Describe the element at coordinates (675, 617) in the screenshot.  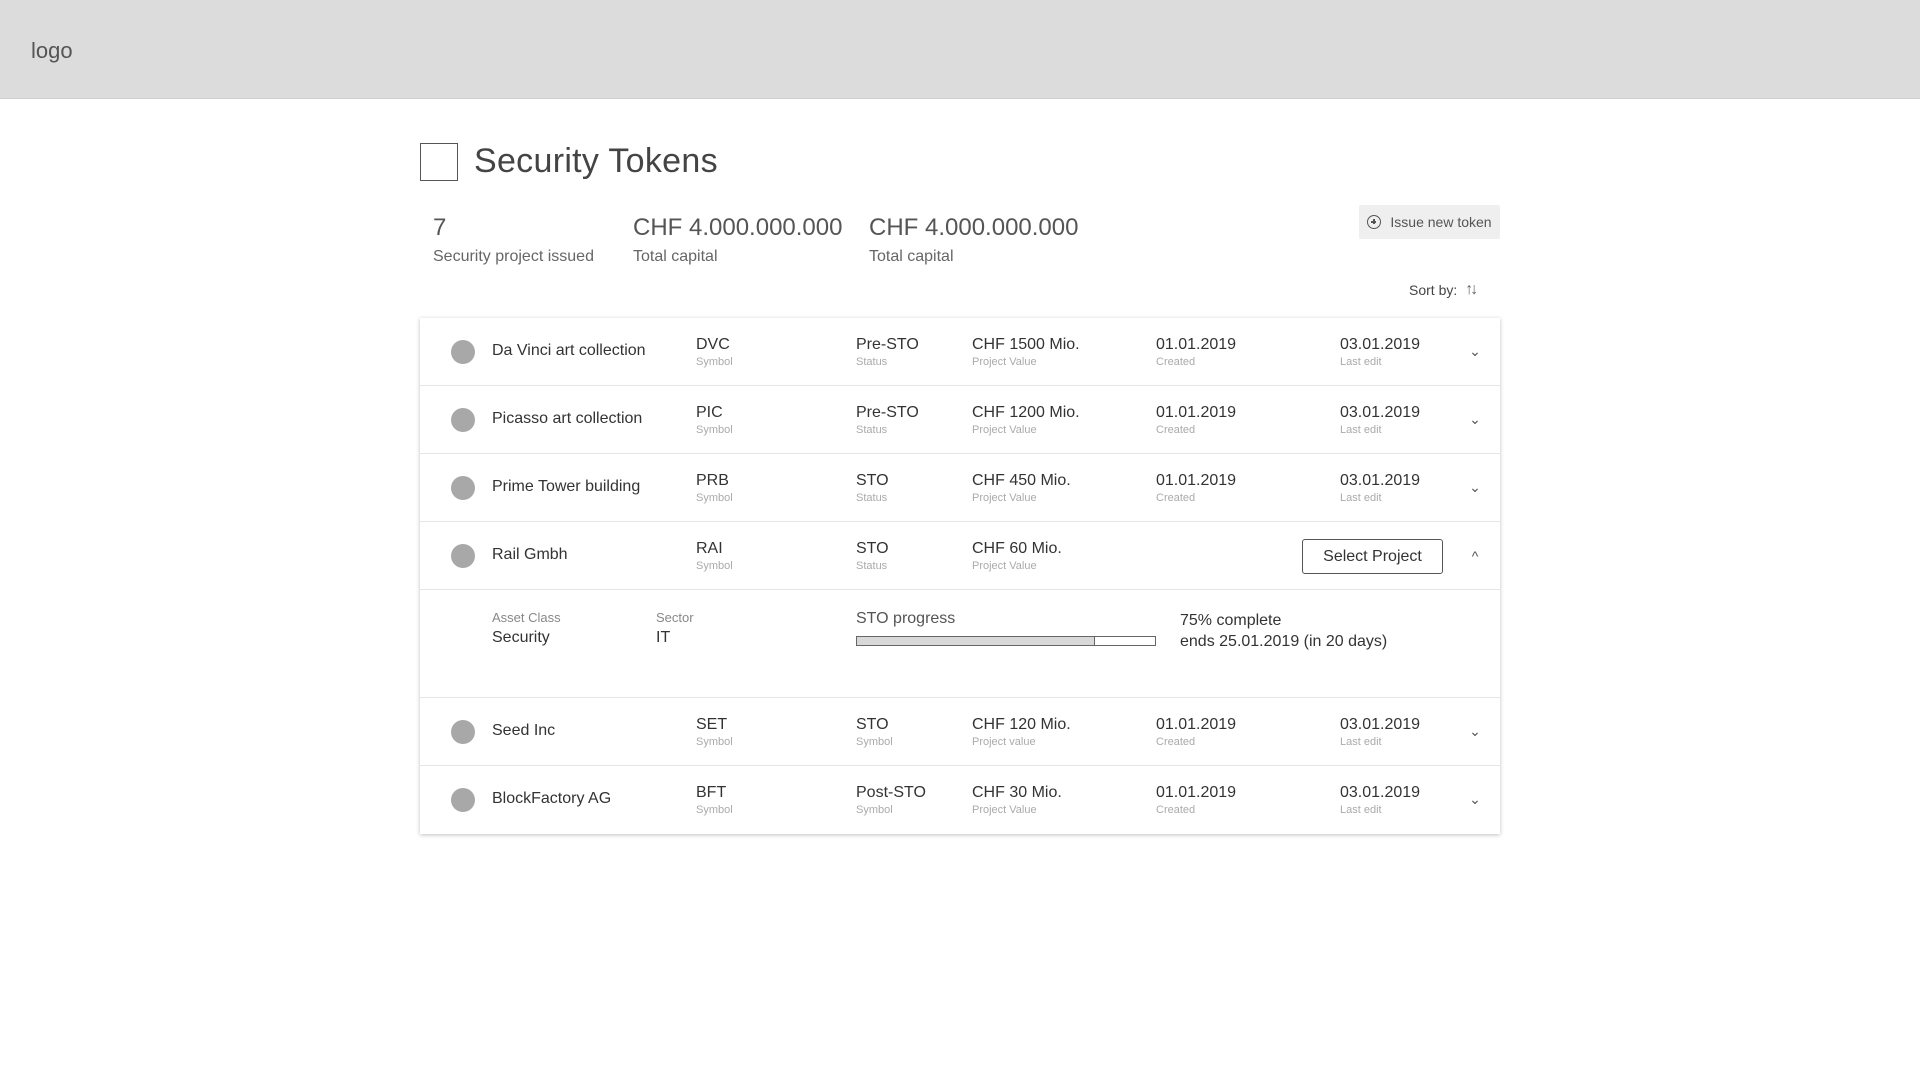
I see `sector-label: Sector` at that location.